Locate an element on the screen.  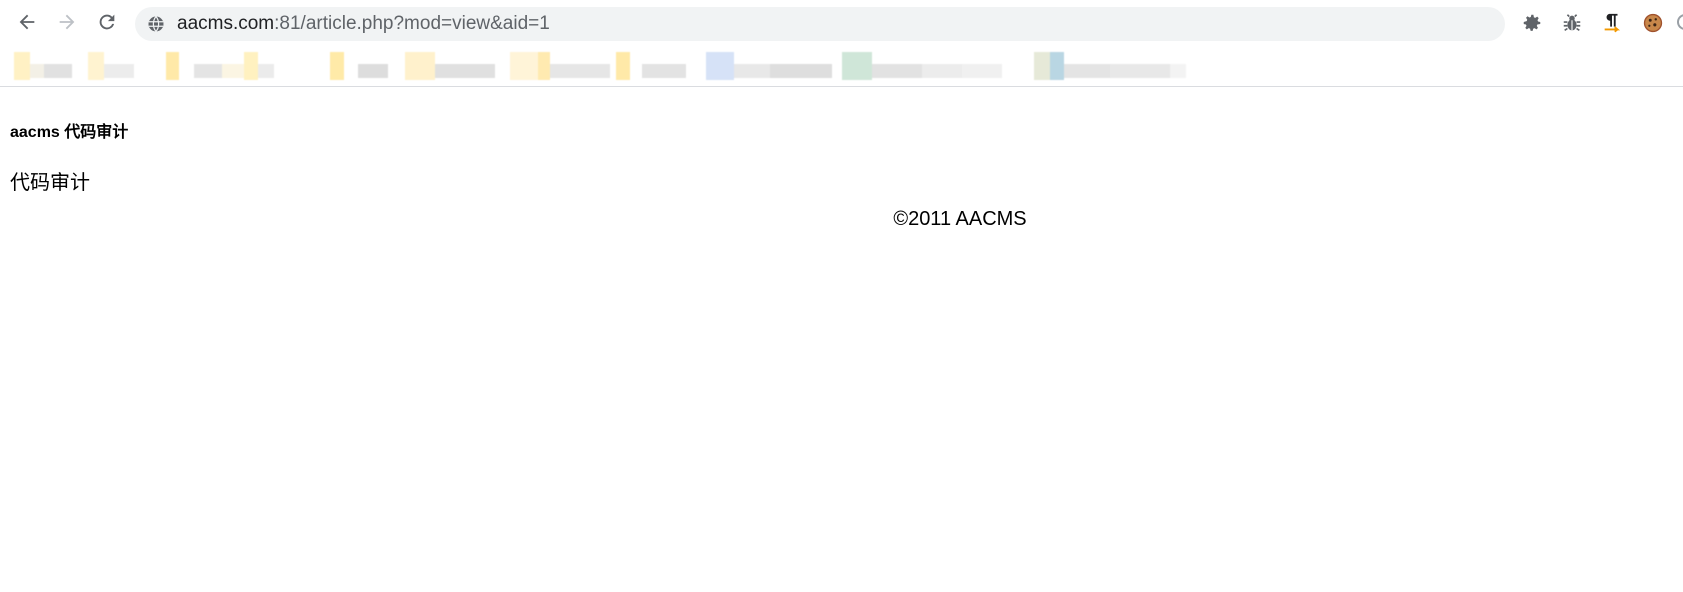
paragraph-icon is located at coordinates (1612, 23).